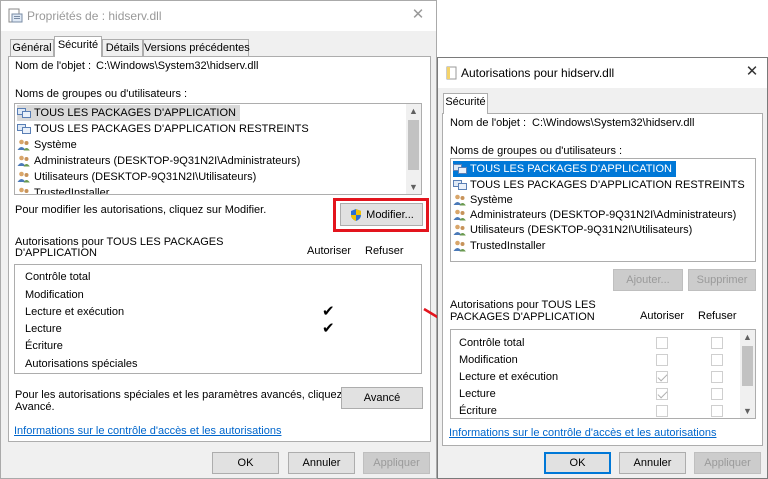 This screenshot has width=768, height=479. I want to click on window-title: Propriétés de : hidserv.dll, so click(94, 16).